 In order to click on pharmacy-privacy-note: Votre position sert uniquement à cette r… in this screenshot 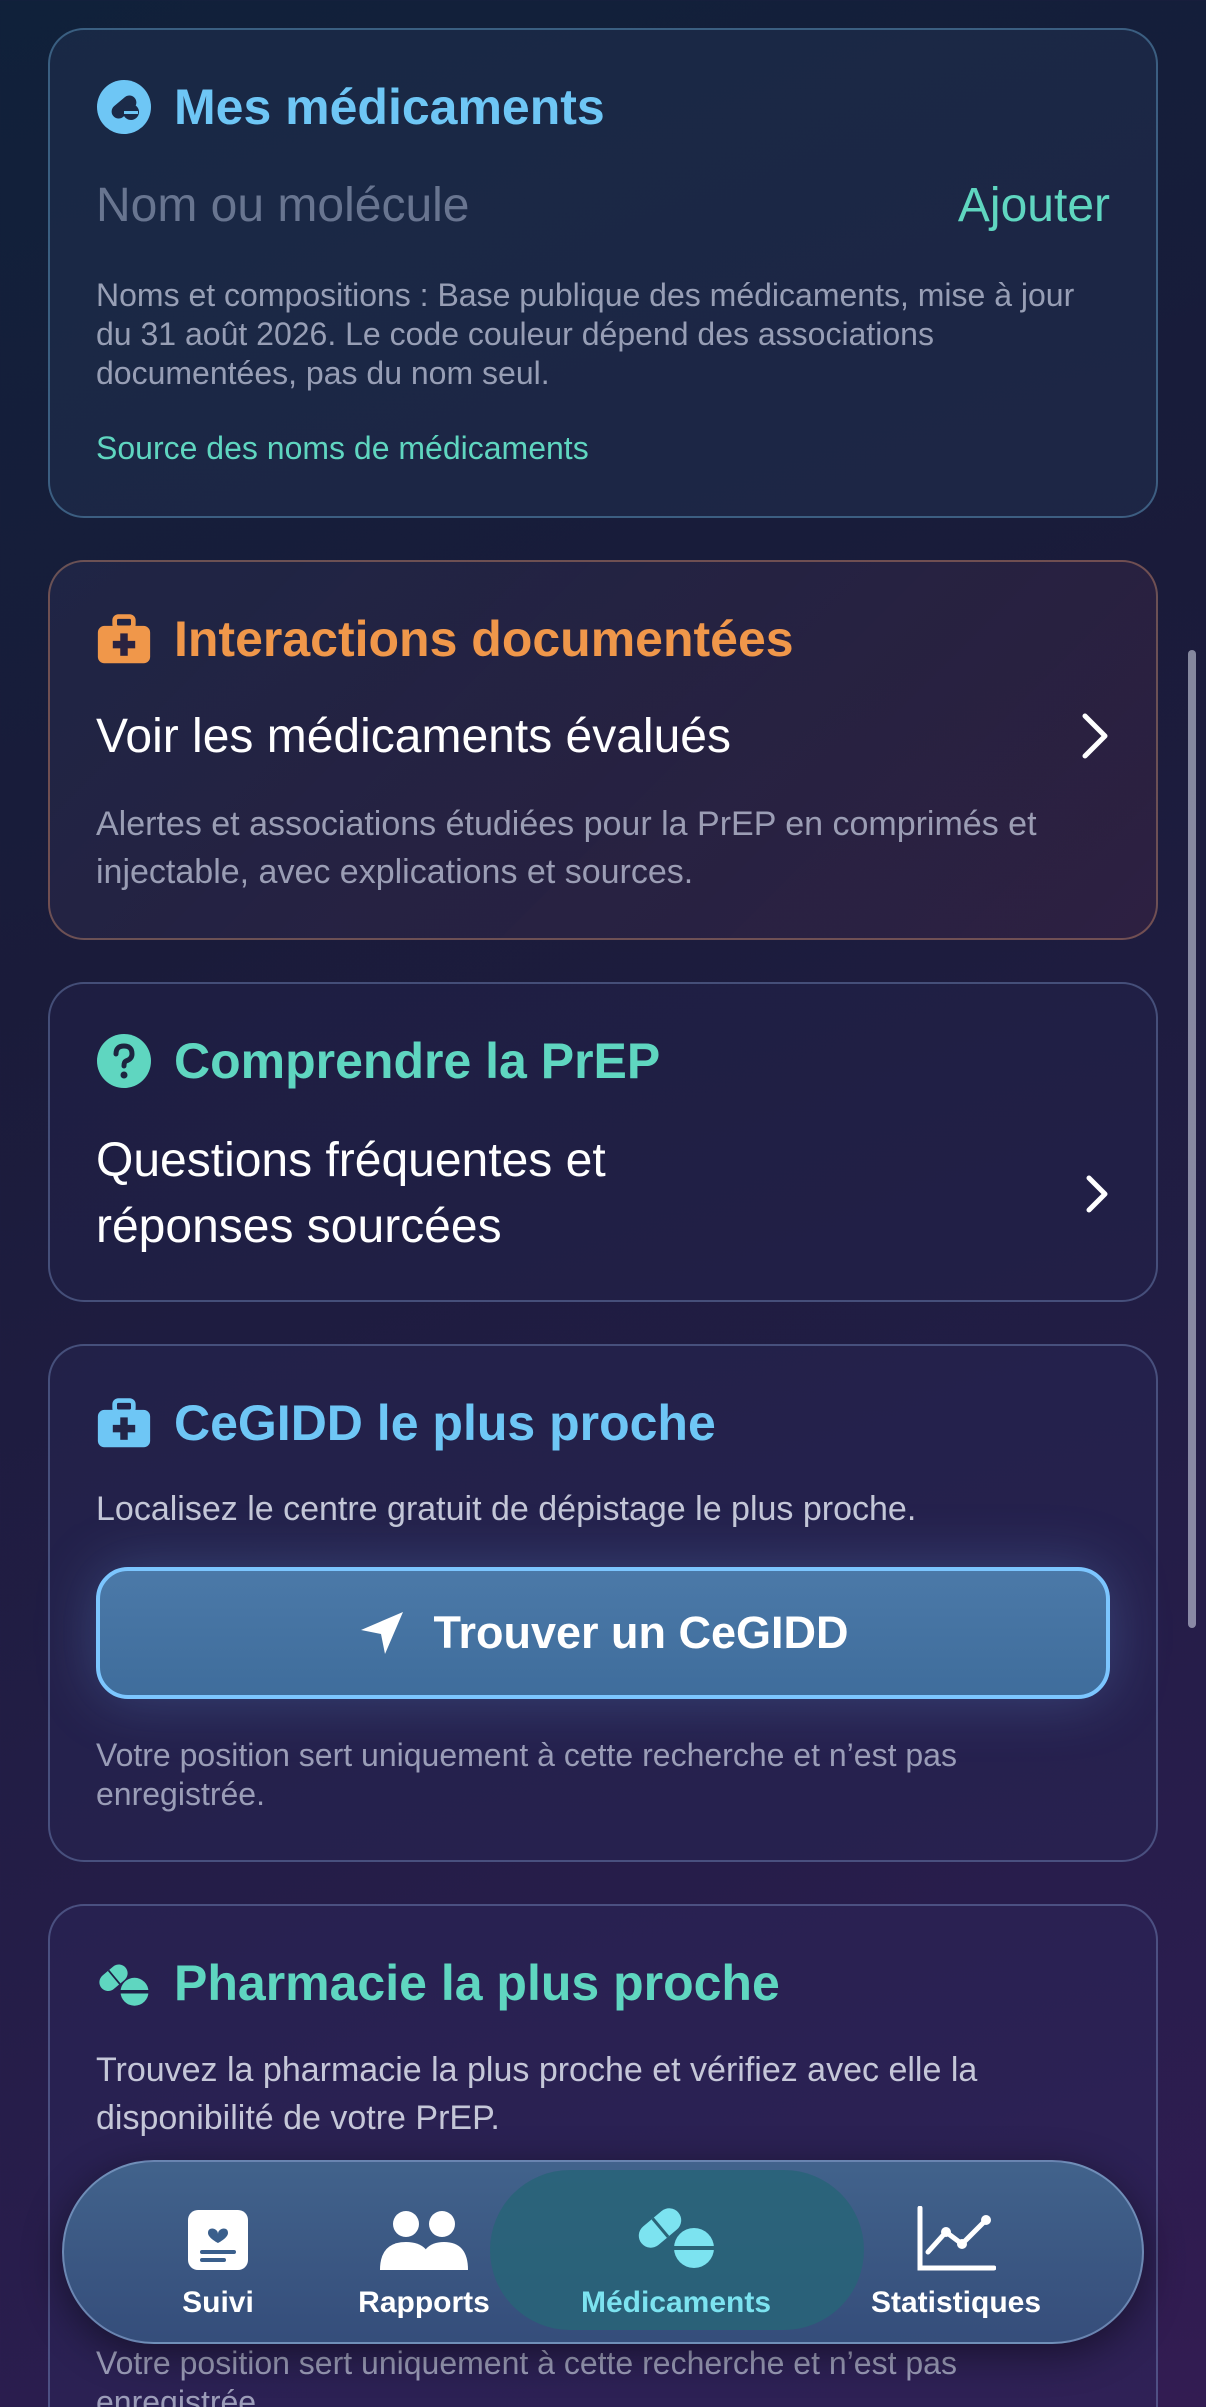, I will do `click(606, 2375)`.